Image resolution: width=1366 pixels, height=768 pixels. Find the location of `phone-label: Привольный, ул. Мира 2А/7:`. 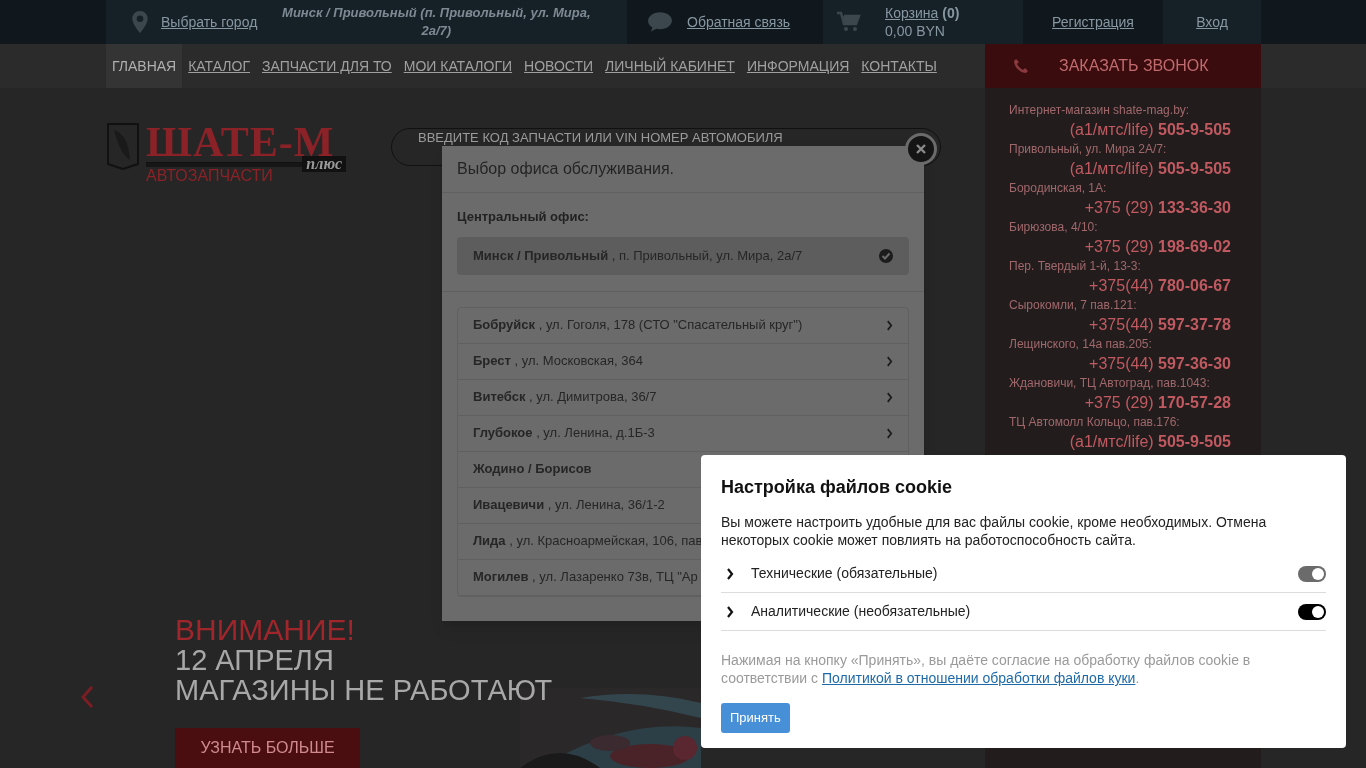

phone-label: Привольный, ул. Мира 2А/7: is located at coordinates (1088, 149).